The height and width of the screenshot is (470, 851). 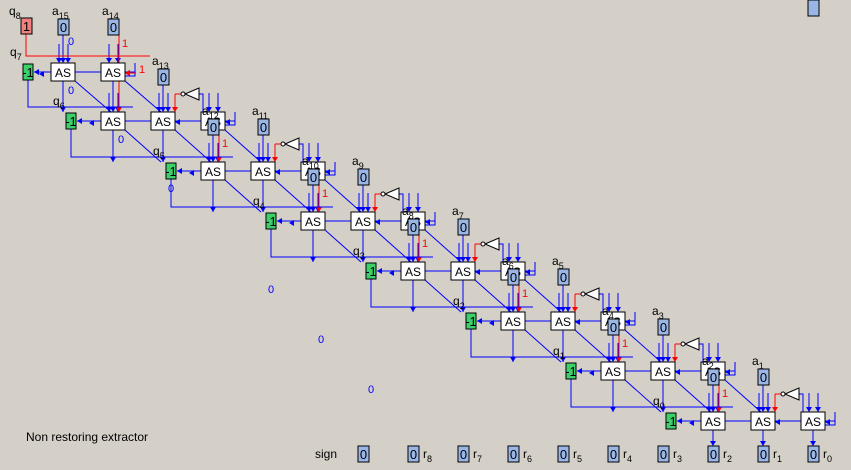 What do you see at coordinates (758, 362) in the screenshot?
I see `a-input-label: a1` at bounding box center [758, 362].